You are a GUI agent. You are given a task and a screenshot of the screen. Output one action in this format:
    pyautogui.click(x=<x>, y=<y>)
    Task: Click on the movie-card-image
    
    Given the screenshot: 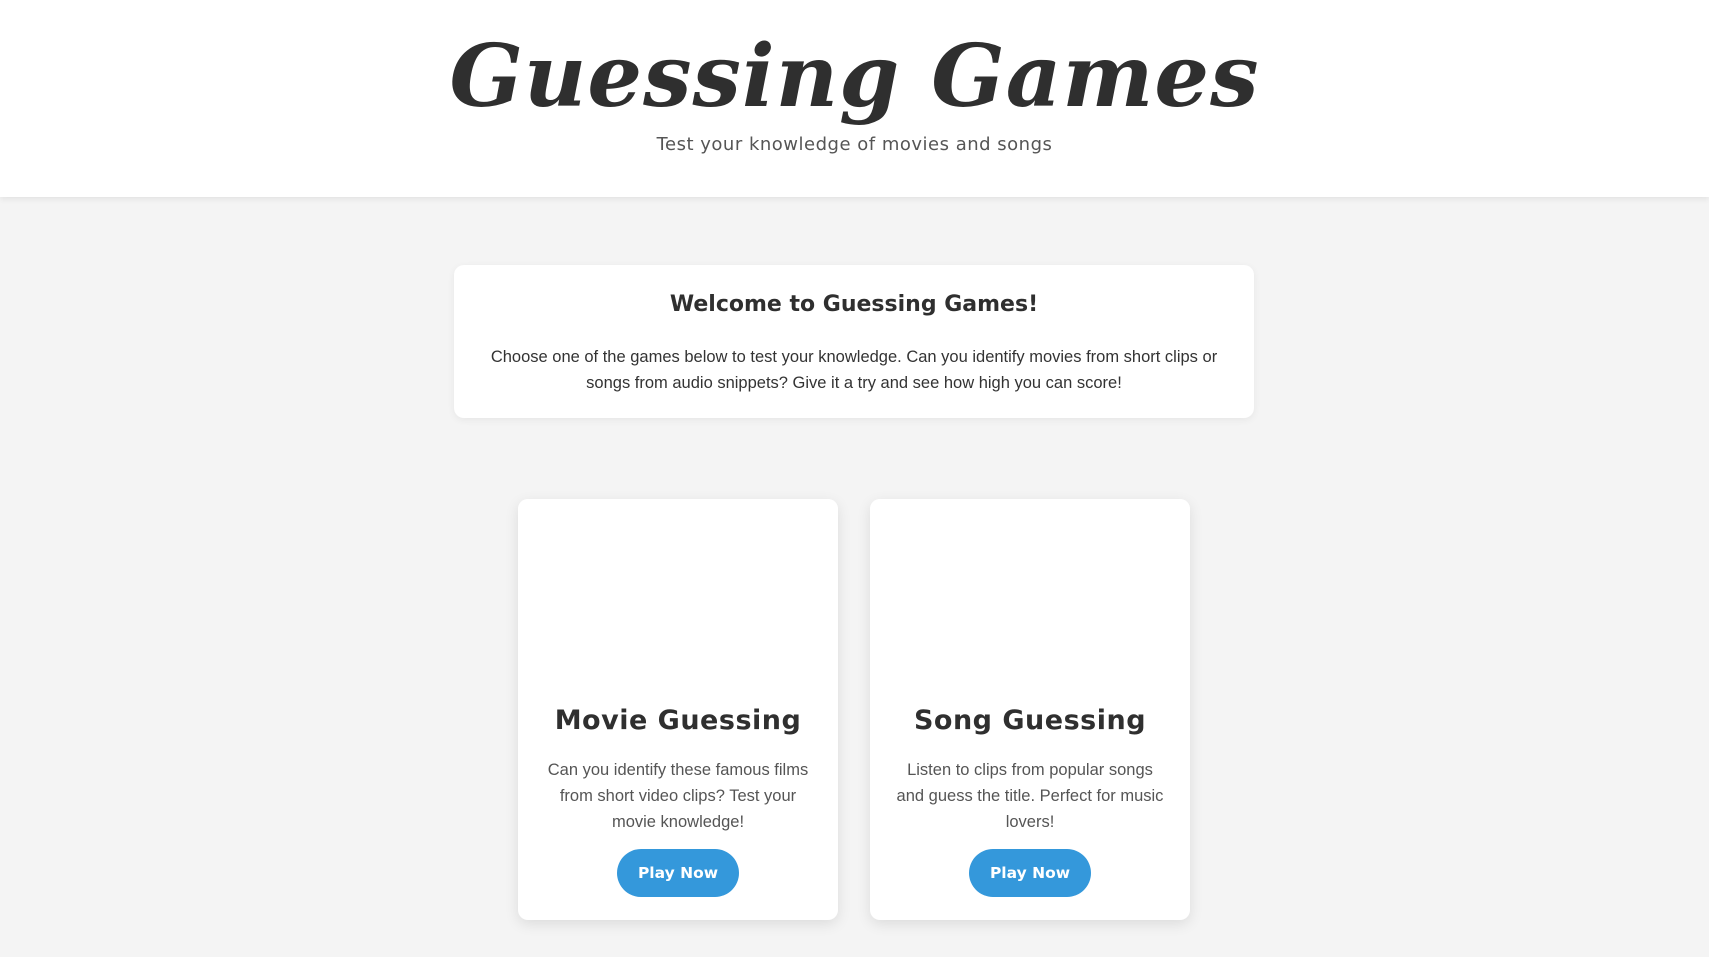 What is the action you would take?
    pyautogui.click(x=678, y=594)
    